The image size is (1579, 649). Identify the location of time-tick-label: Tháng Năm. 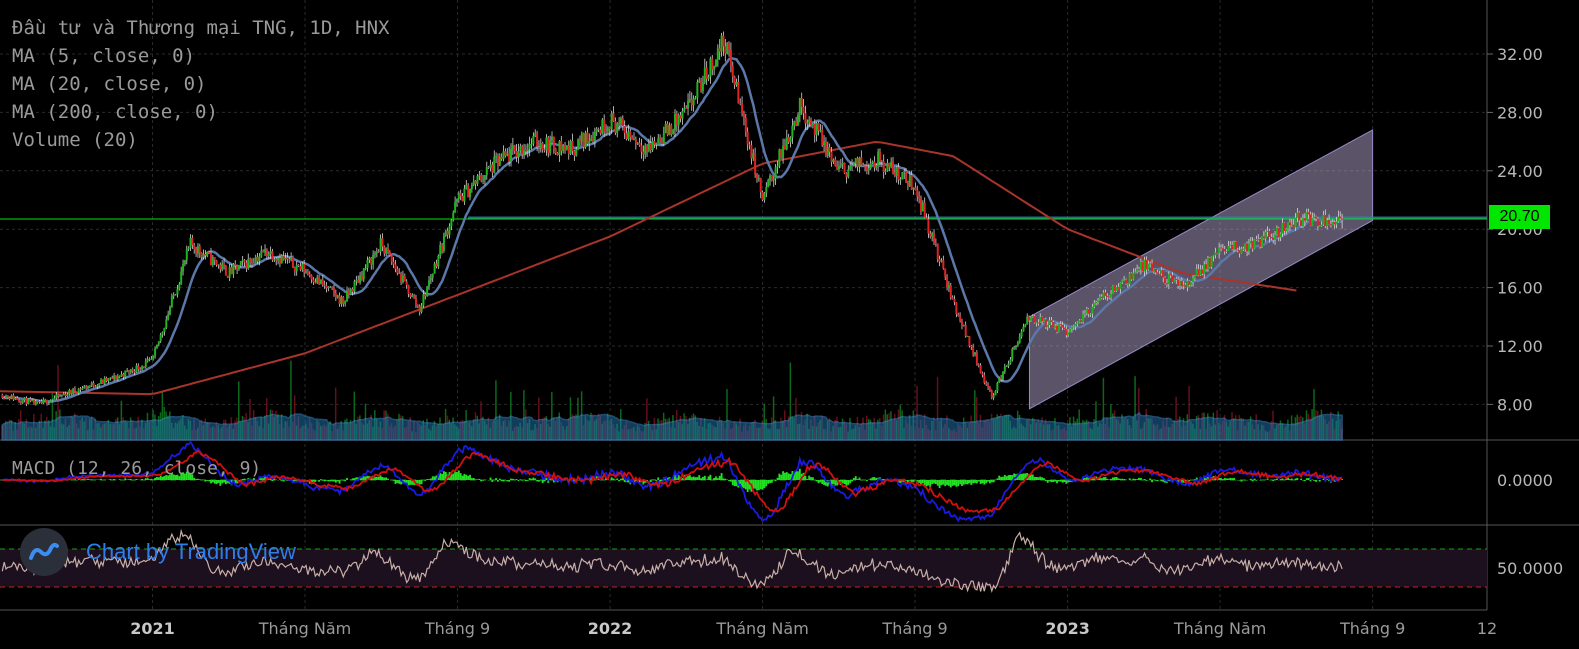
(304, 628).